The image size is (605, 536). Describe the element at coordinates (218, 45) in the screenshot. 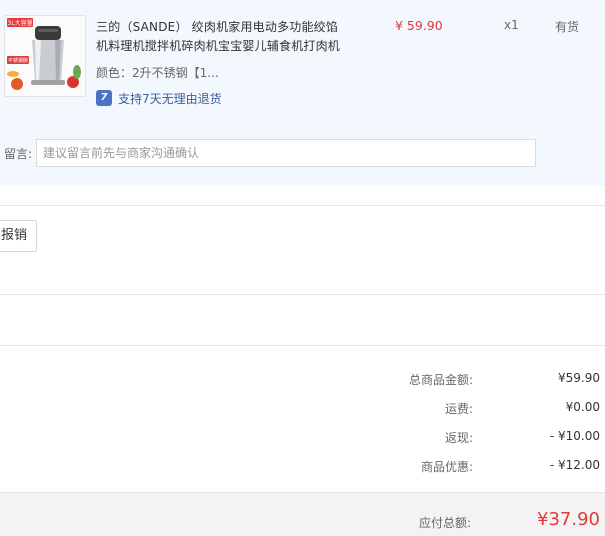

I see `product-title-line2: 机料理机搅拌机碎肉机宝宝婴儿辅食机打肉机` at that location.